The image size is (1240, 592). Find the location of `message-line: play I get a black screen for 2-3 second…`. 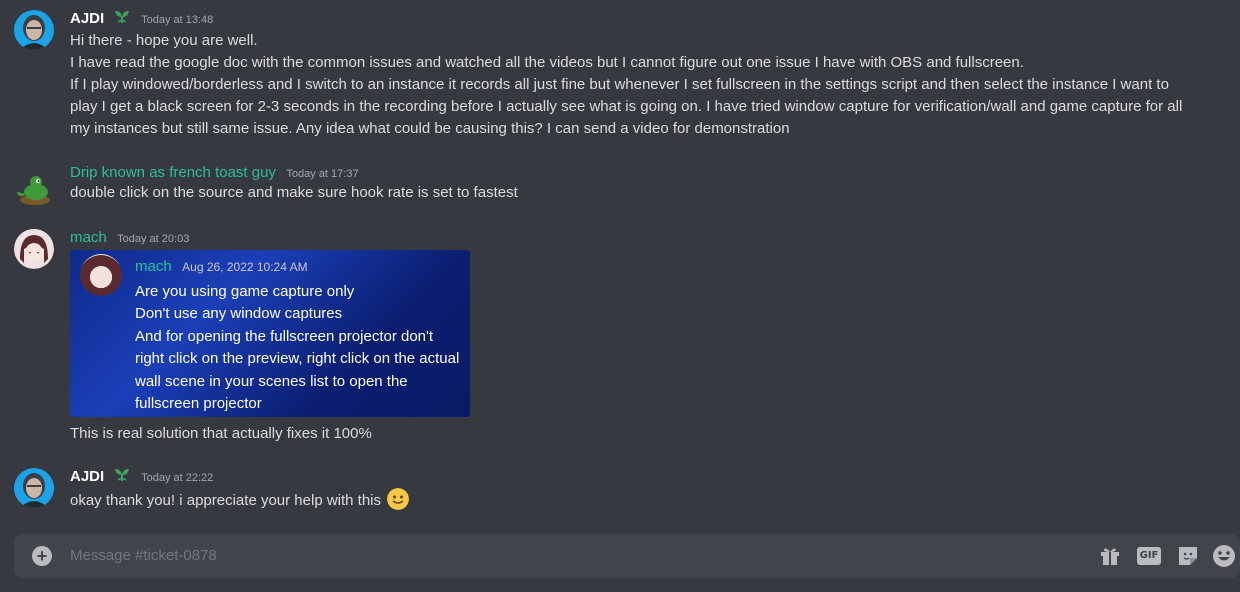

message-line: play I get a black screen for 2-3 second… is located at coordinates (626, 106).